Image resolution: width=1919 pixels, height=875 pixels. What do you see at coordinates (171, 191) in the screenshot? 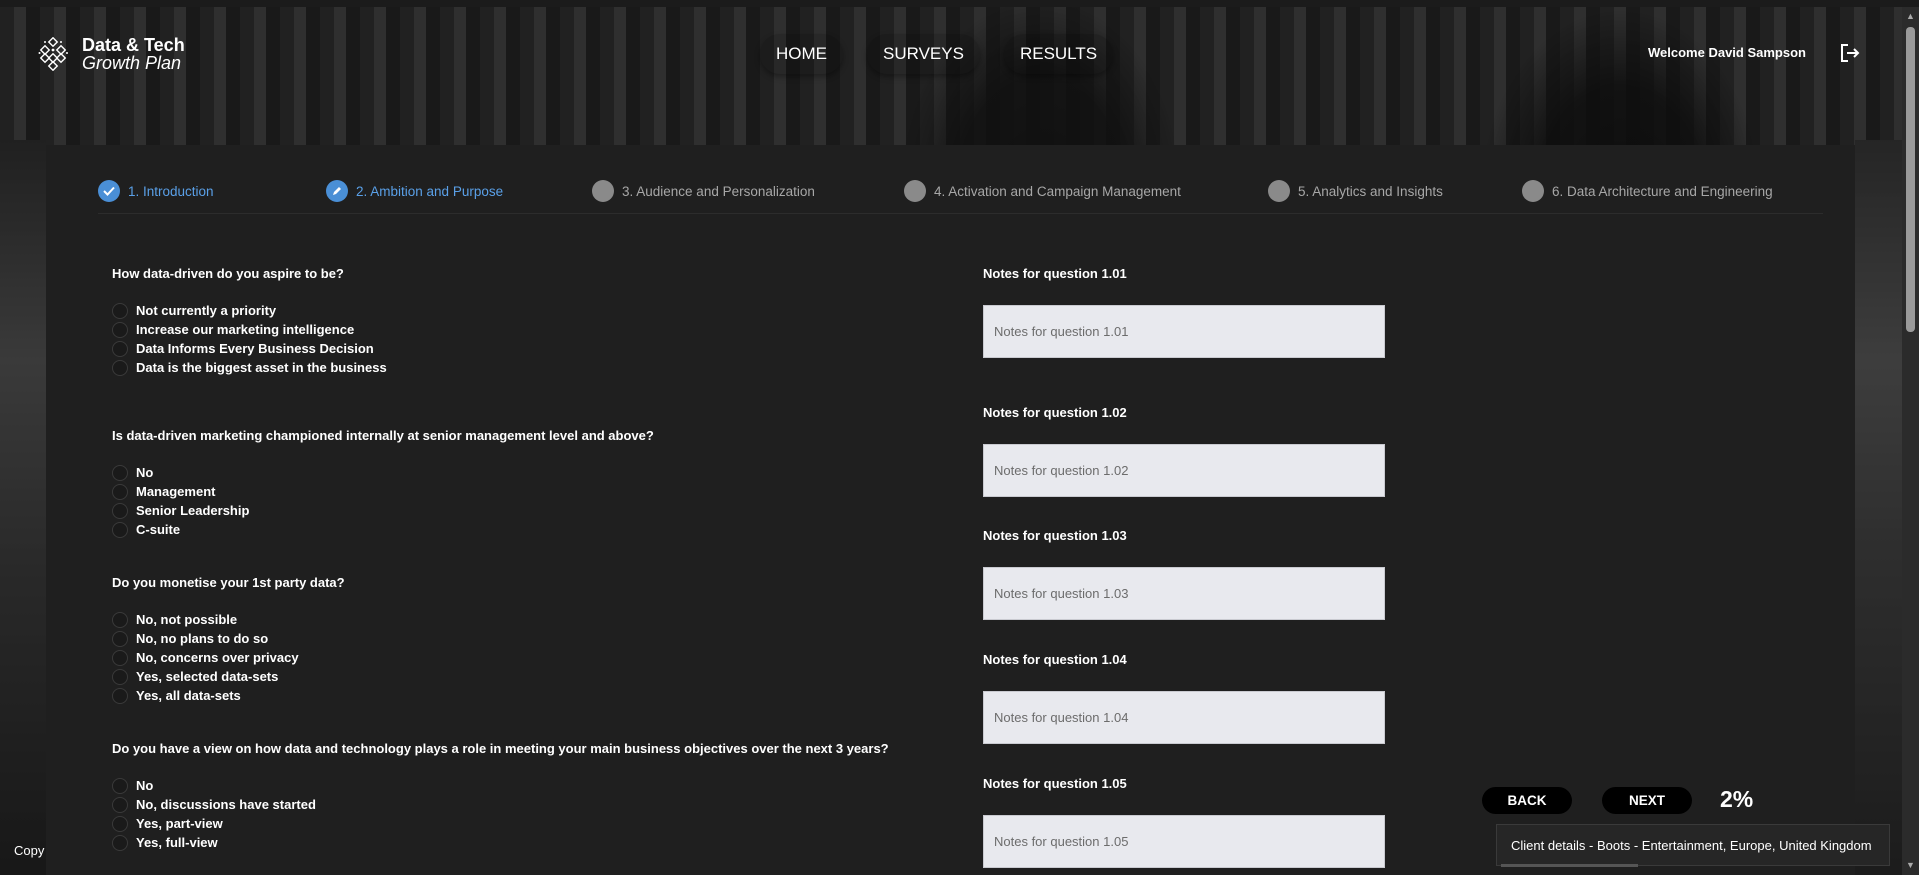
I see `step-label: 1. Introduction` at bounding box center [171, 191].